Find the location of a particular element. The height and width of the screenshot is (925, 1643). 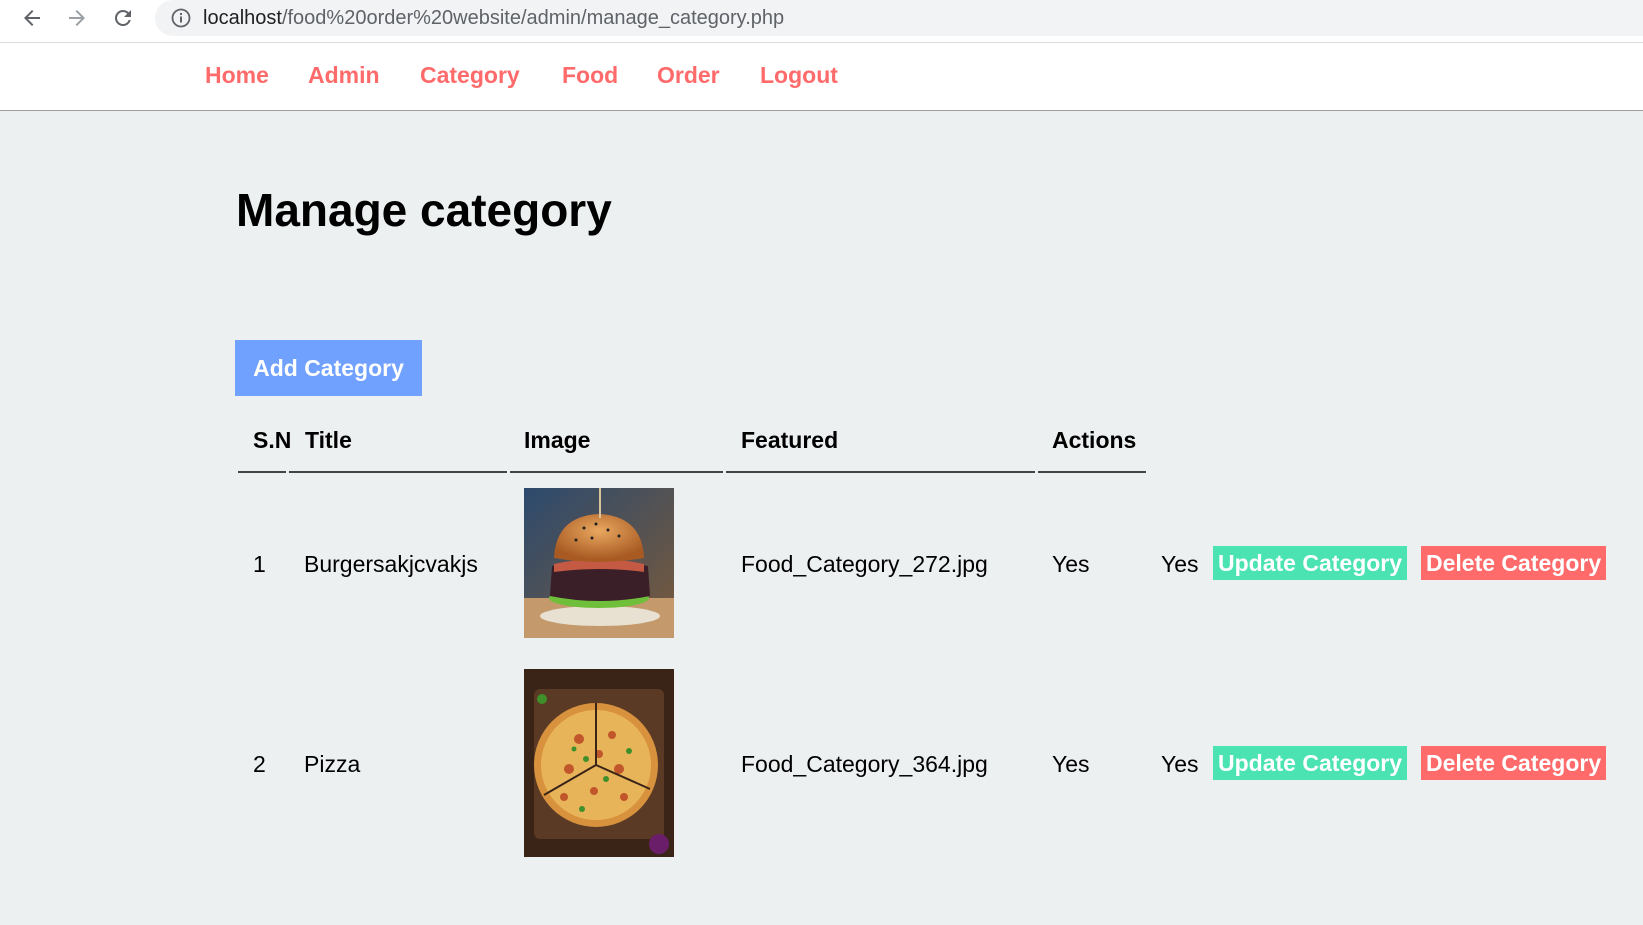

forward-icon is located at coordinates (77, 18).